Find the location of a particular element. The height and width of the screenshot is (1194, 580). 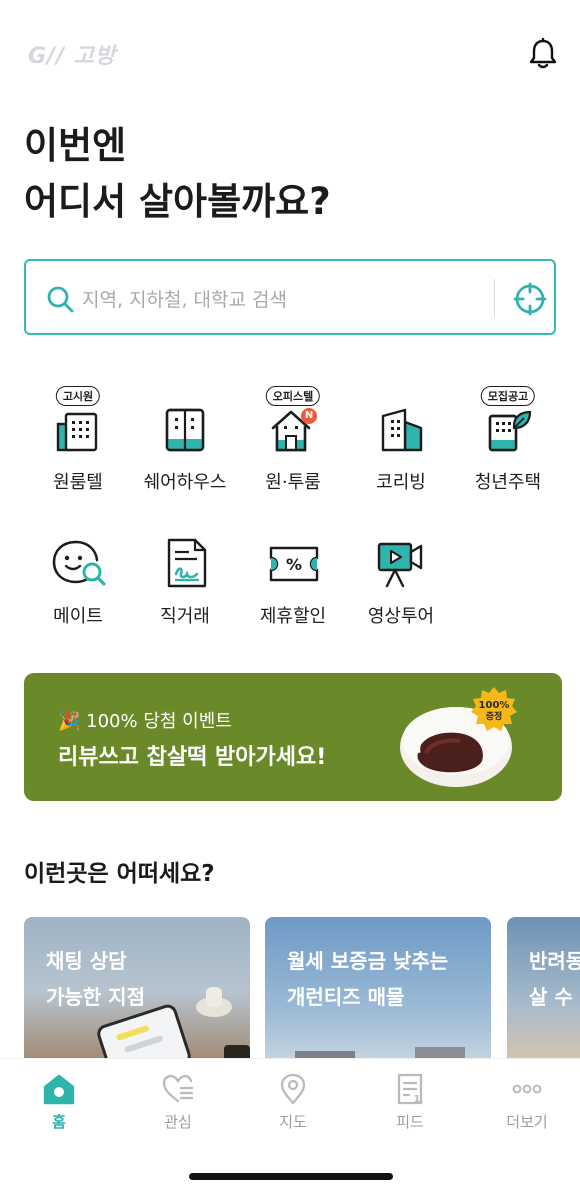

search-icon is located at coordinates (60, 299).